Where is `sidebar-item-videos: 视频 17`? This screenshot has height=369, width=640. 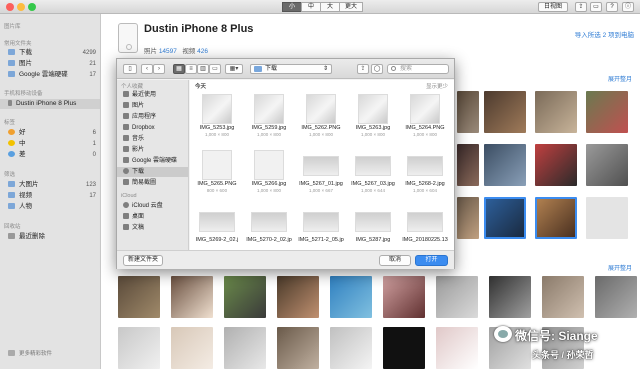
sidebar-item-videos: 视频 17 is located at coordinates (50, 196).